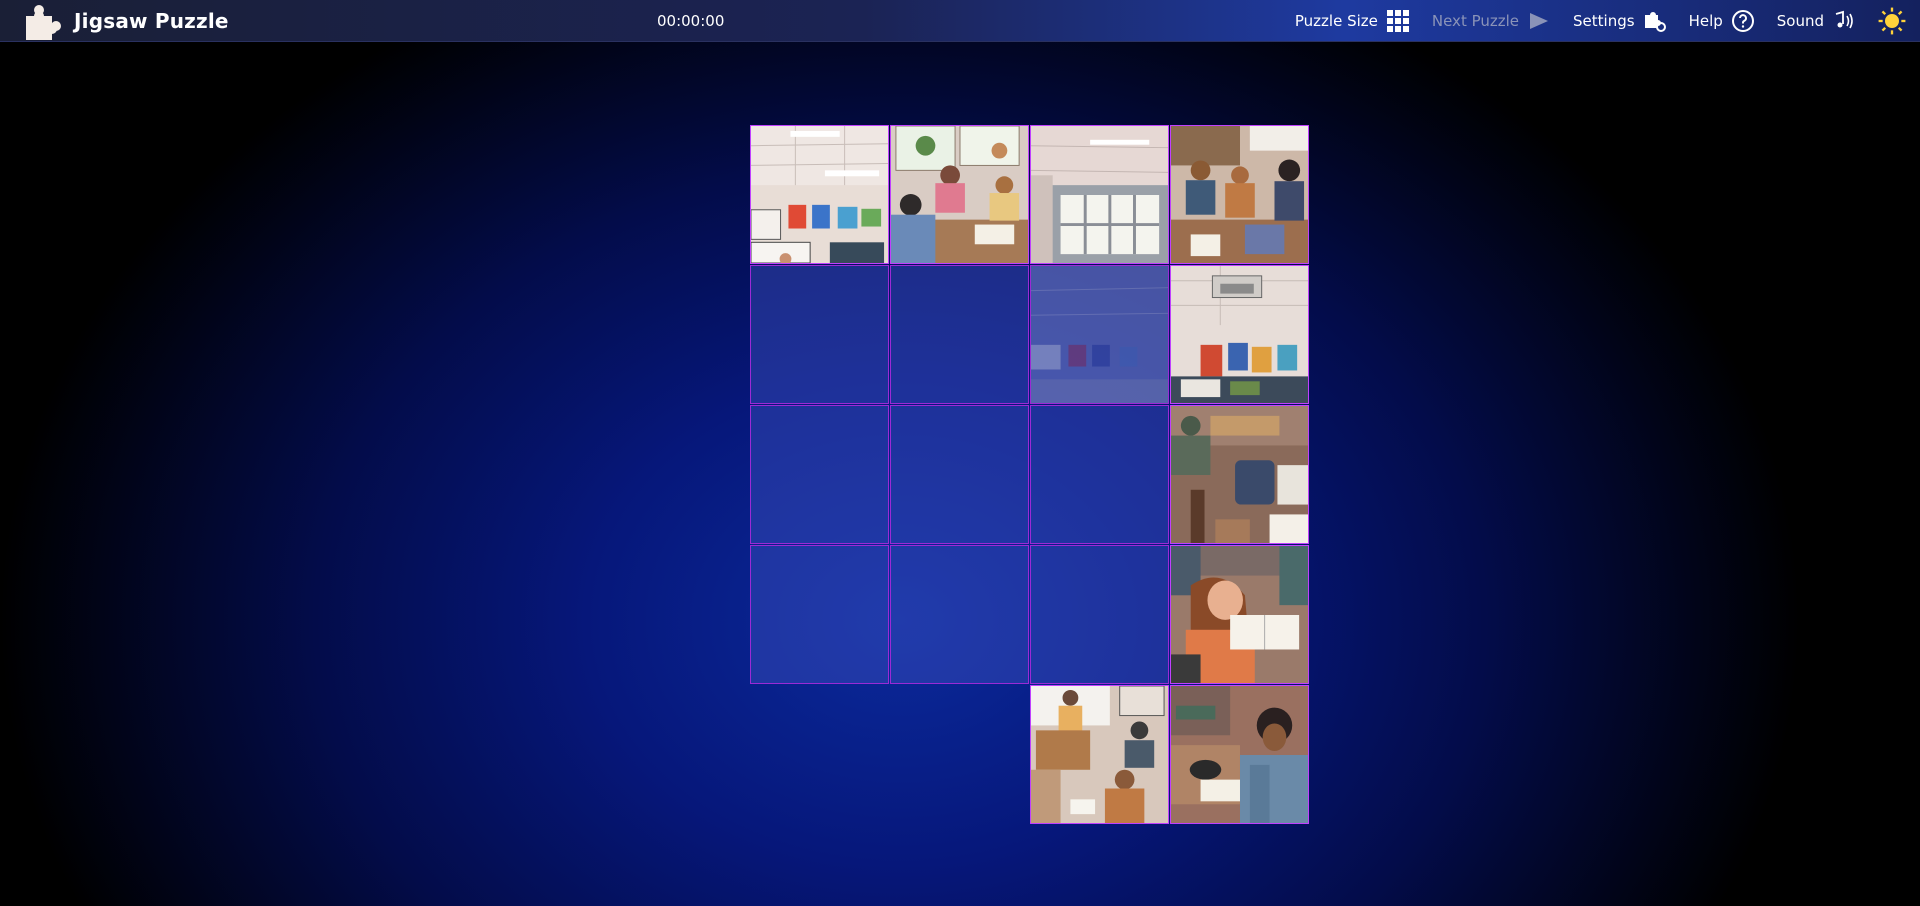  Describe the element at coordinates (1844, 19) in the screenshot. I see `music-note-icon` at that location.